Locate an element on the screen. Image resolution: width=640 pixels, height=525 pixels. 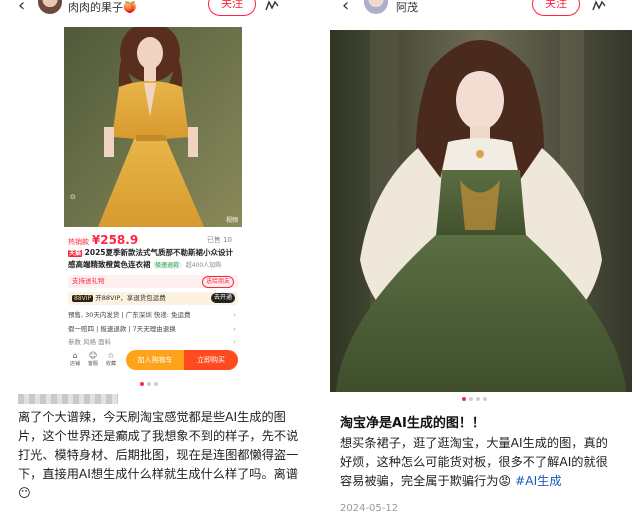
post-header: ‹ 阿茂 关注 is located at coordinates (480, 11).